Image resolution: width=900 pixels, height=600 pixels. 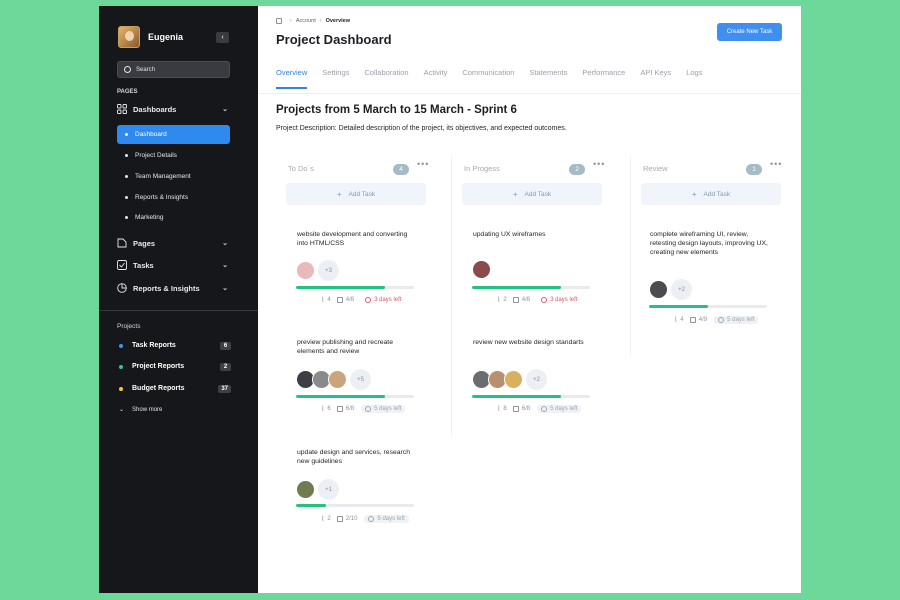 I want to click on task-meta: ⌇ 8 6/8 5 days left, so click(x=539, y=409).